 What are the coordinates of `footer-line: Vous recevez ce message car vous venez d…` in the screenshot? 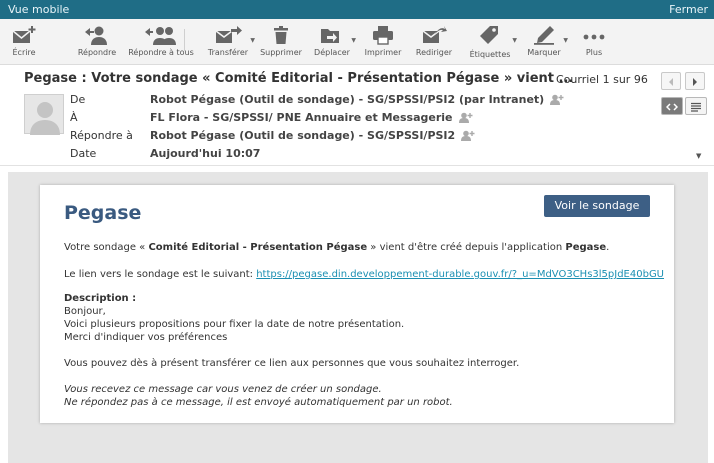 It's located at (223, 389).